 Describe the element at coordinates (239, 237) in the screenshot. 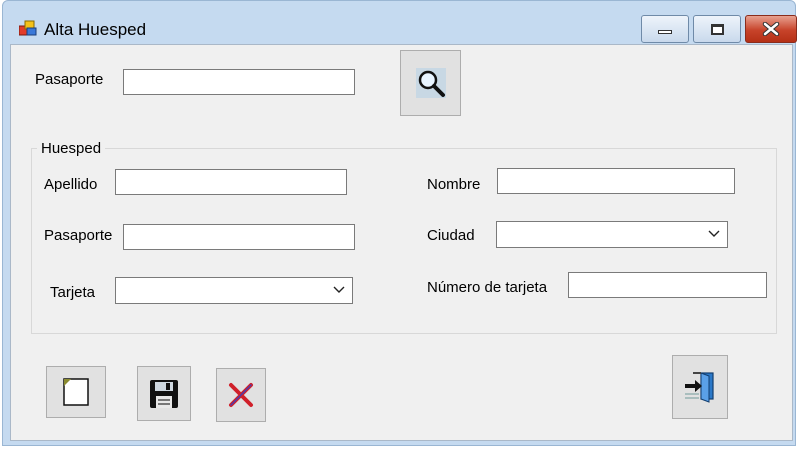

I see `pasaporte-input` at that location.